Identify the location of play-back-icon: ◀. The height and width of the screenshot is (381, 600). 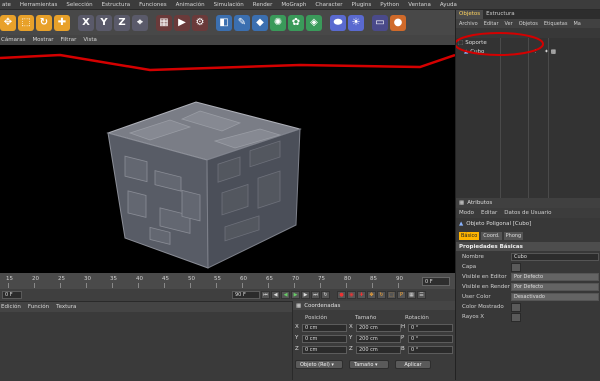
(285, 295).